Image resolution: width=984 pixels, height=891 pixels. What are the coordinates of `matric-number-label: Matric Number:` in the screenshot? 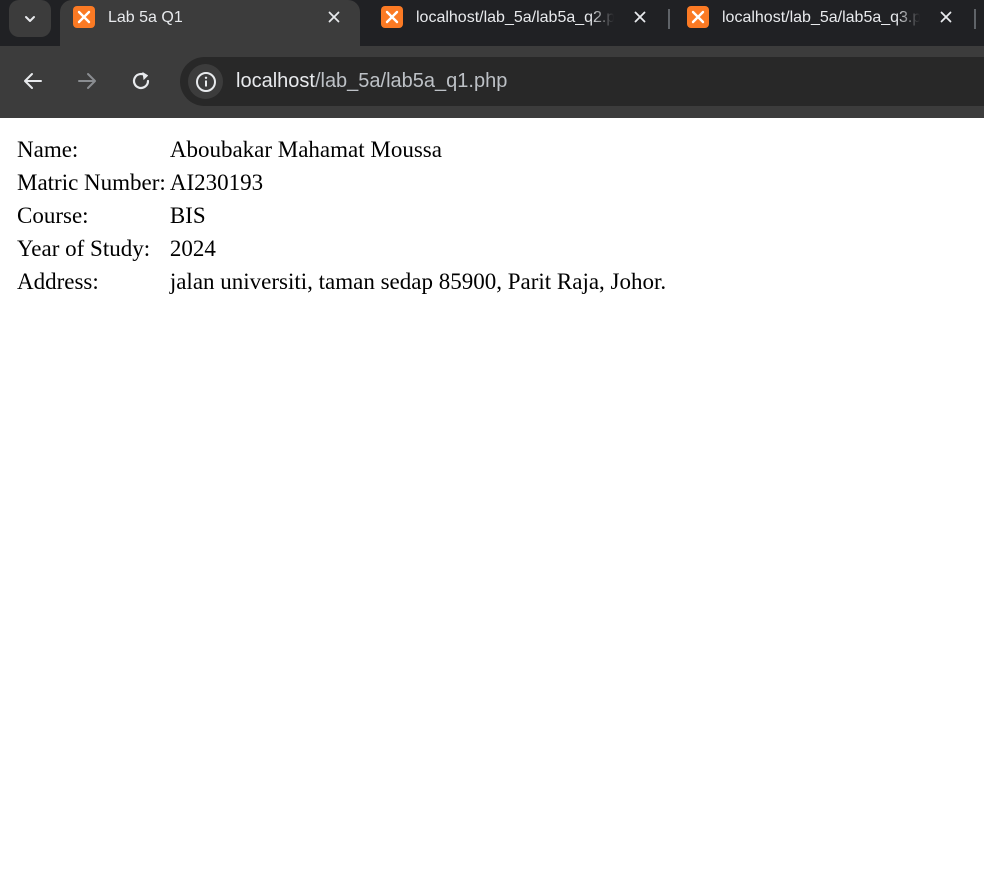 It's located at (91, 182).